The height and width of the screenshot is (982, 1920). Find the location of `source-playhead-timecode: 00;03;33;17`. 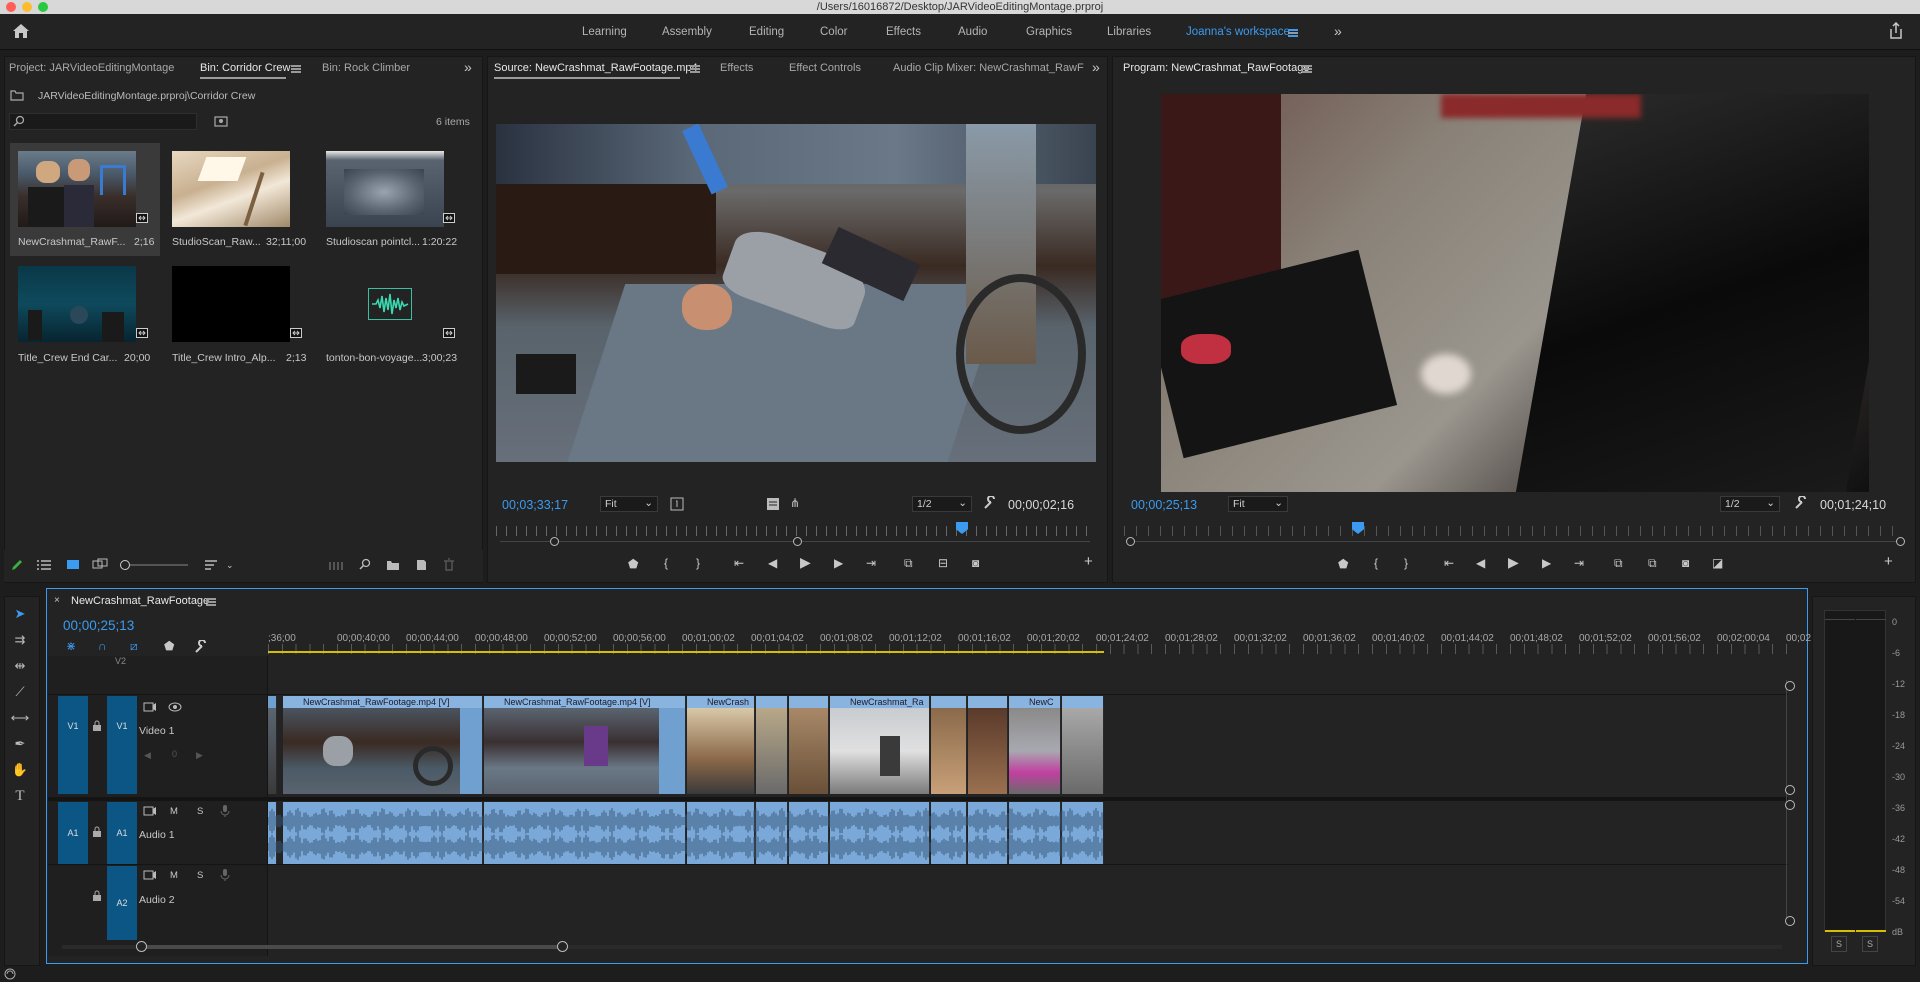

source-playhead-timecode: 00;03;33;17 is located at coordinates (535, 505).